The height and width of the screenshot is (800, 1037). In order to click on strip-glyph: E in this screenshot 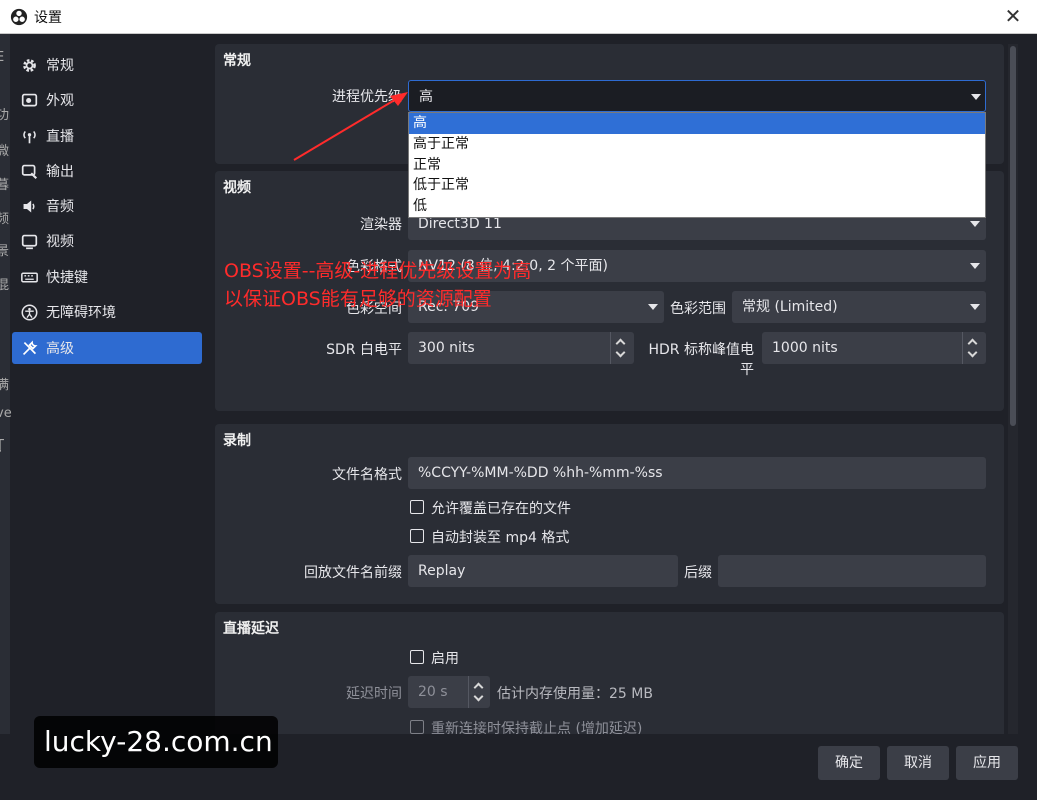, I will do `click(2, 57)`.